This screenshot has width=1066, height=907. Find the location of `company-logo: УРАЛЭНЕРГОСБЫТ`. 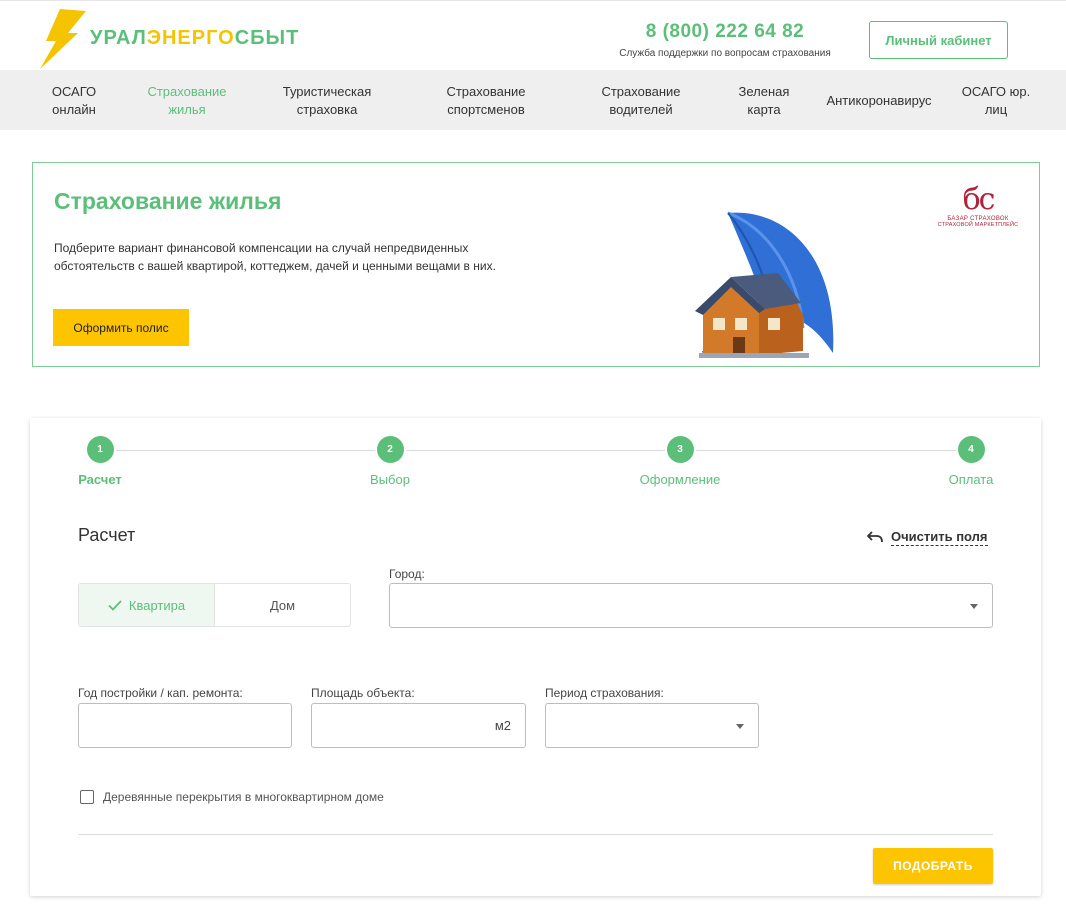

company-logo: УРАЛЭНЕРГОСБЫТ is located at coordinates (178, 39).